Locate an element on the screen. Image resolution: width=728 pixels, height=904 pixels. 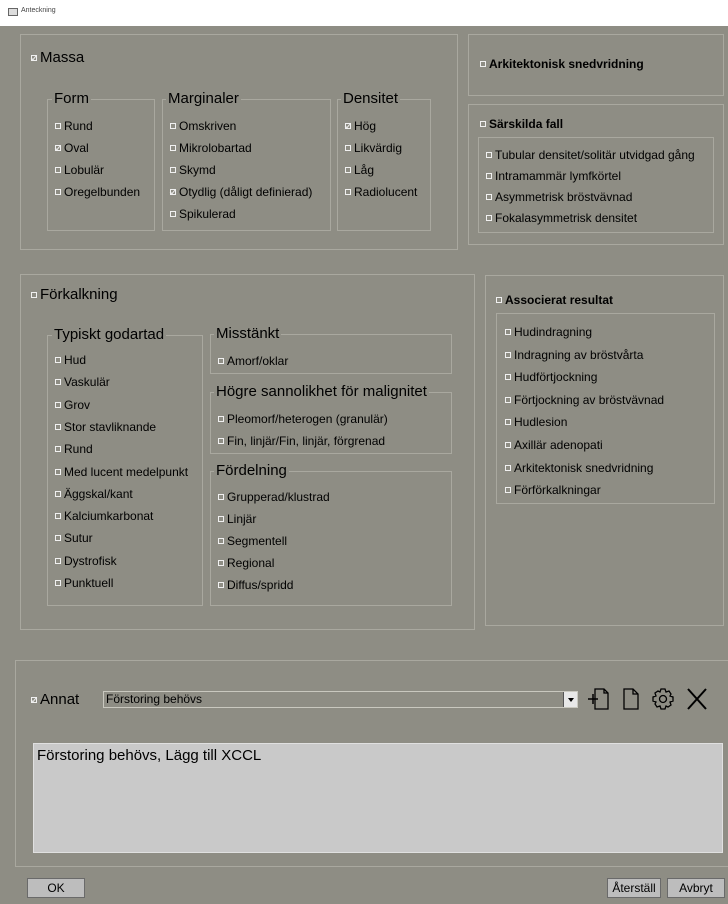
checkbox-stor-stavliknande: Stor stavliknande is located at coordinates (105, 427).